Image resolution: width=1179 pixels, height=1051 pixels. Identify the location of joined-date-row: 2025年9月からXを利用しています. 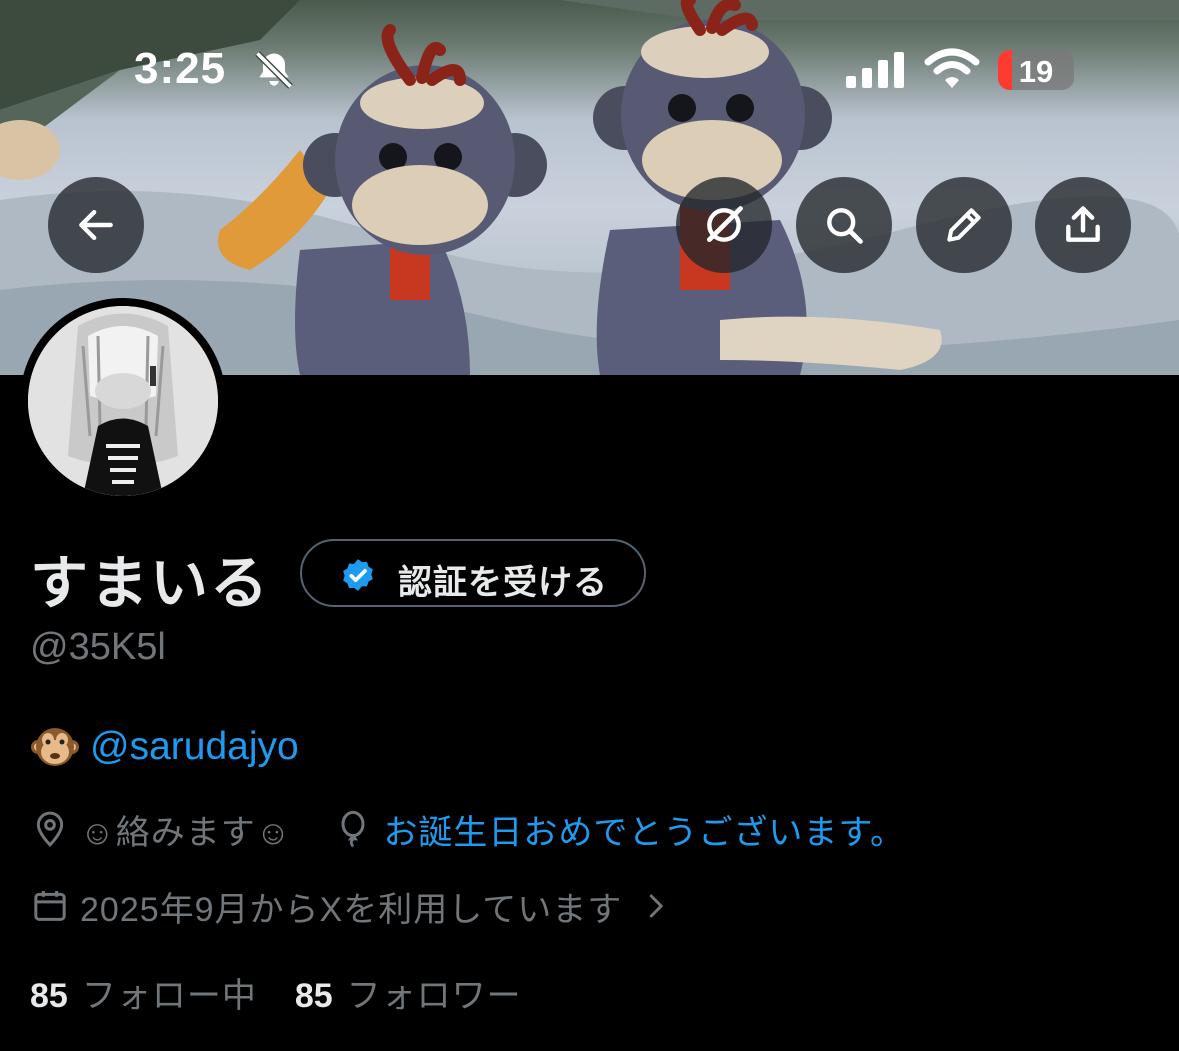
(355, 906).